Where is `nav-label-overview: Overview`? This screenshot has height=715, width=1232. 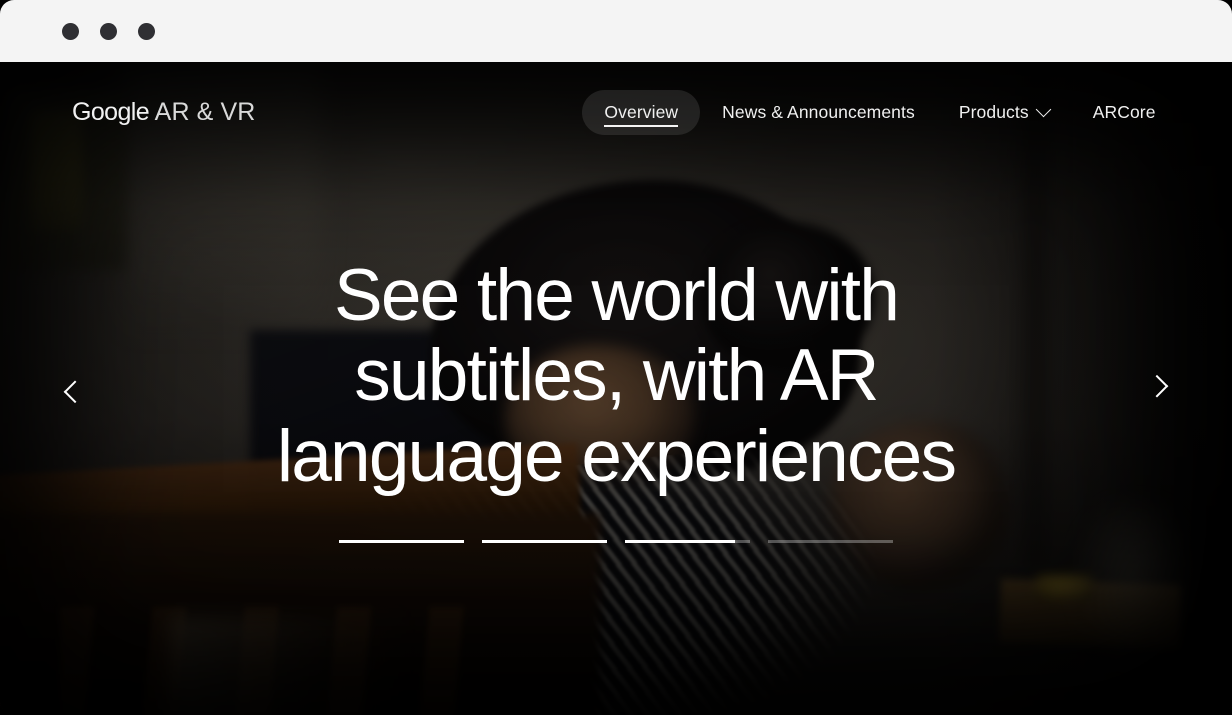
nav-label-overview: Overview is located at coordinates (641, 111).